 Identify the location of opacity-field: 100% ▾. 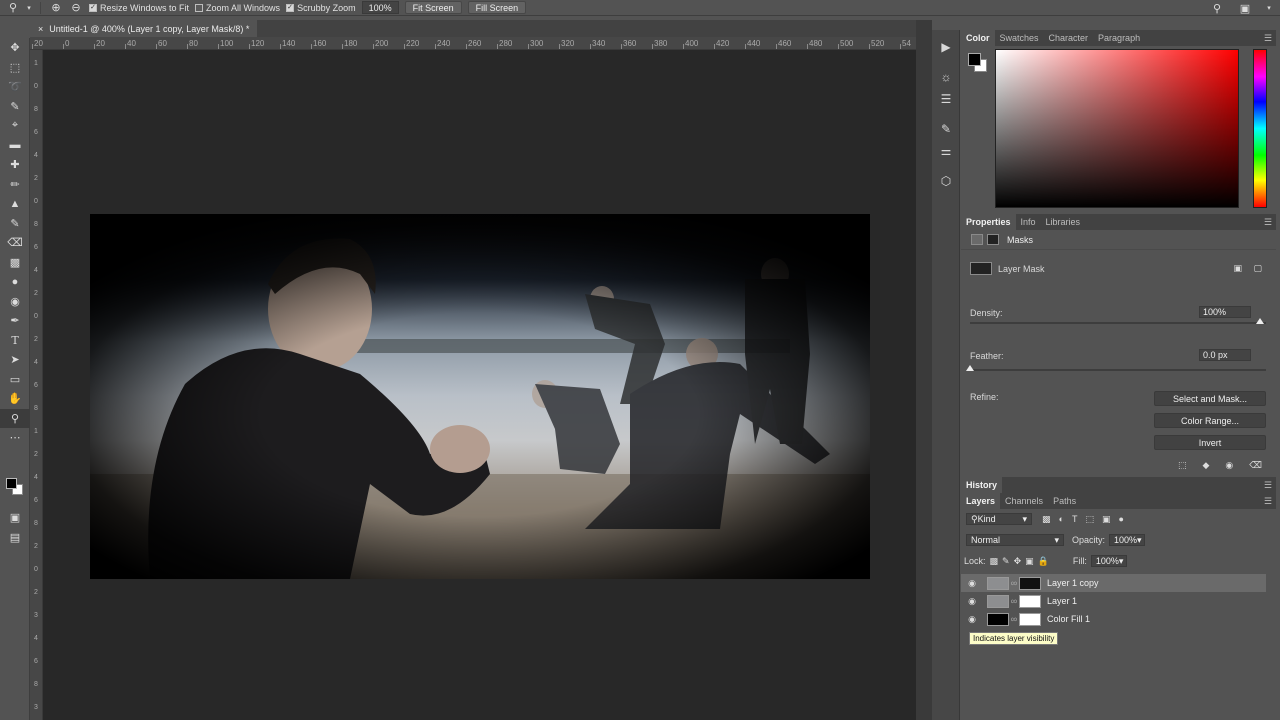
(1127, 540).